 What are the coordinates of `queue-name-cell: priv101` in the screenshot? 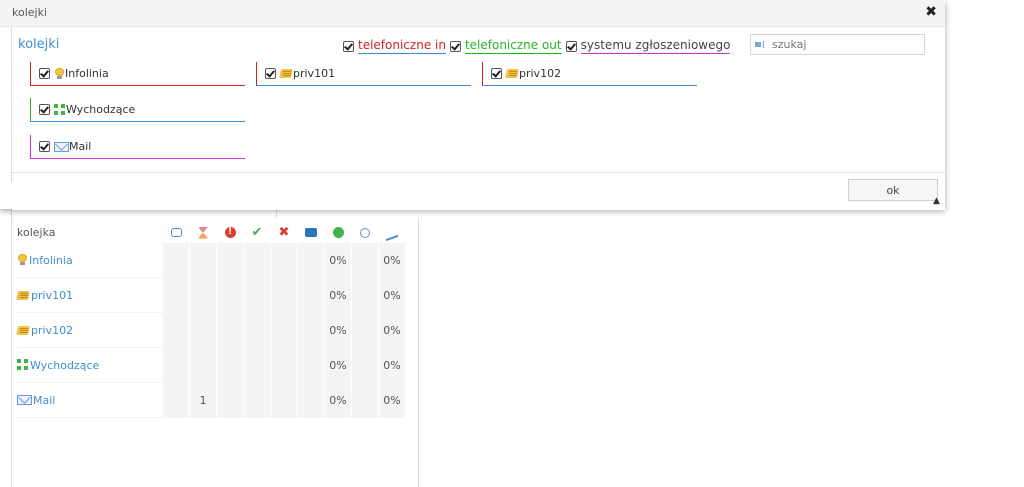 It's located at (90, 295).